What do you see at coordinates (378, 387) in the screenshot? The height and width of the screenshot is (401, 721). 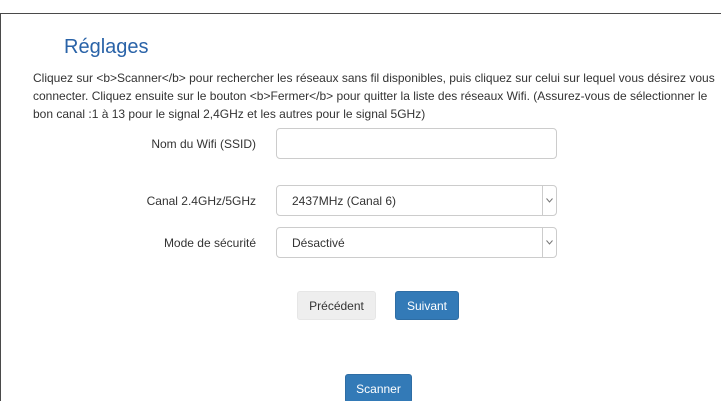 I see `scan-button: Scanner` at bounding box center [378, 387].